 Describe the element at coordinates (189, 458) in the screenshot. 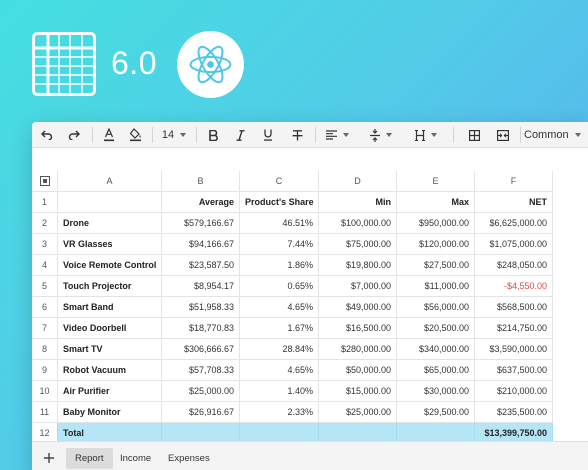

I see `tab-expenses: Expenses` at that location.